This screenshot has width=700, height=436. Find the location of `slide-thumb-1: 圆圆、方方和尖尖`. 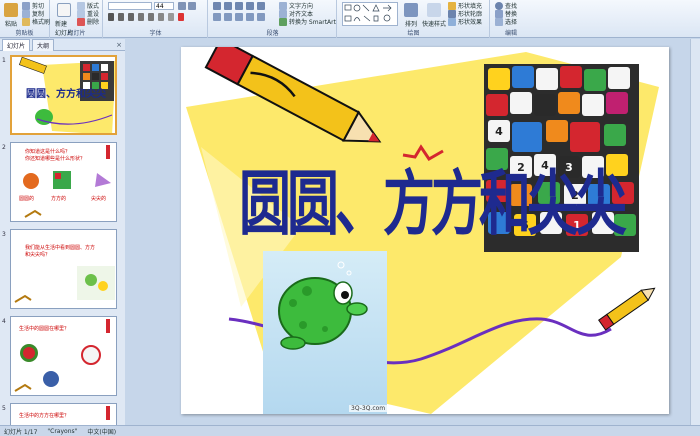

slide-thumb-1: 圆圆、方方和尖尖 is located at coordinates (63, 95).